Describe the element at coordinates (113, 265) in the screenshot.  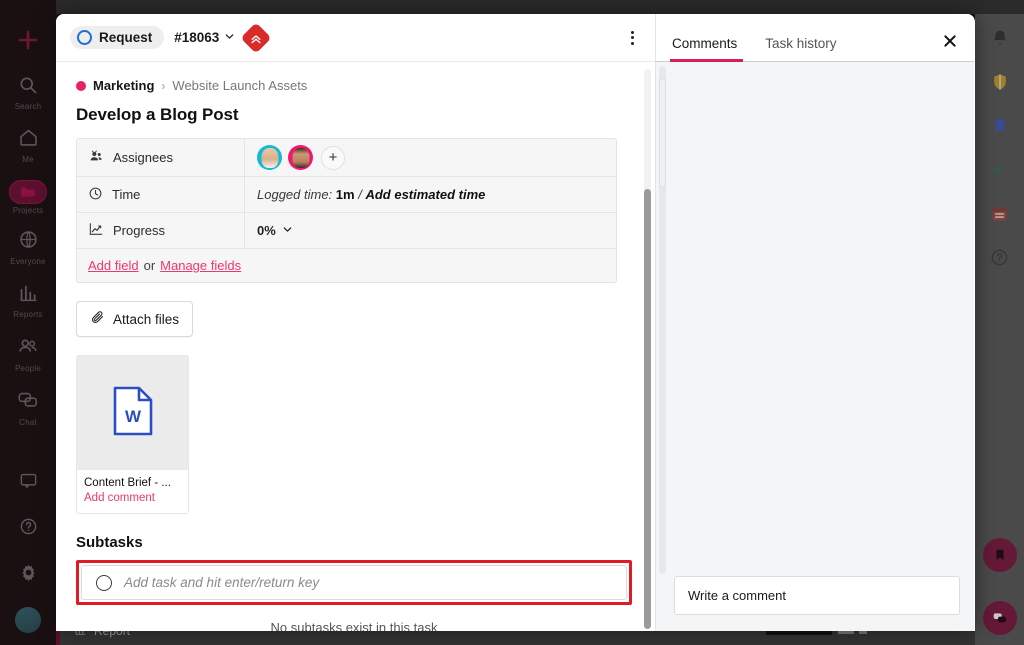
I see `add-field-link: Add field` at that location.